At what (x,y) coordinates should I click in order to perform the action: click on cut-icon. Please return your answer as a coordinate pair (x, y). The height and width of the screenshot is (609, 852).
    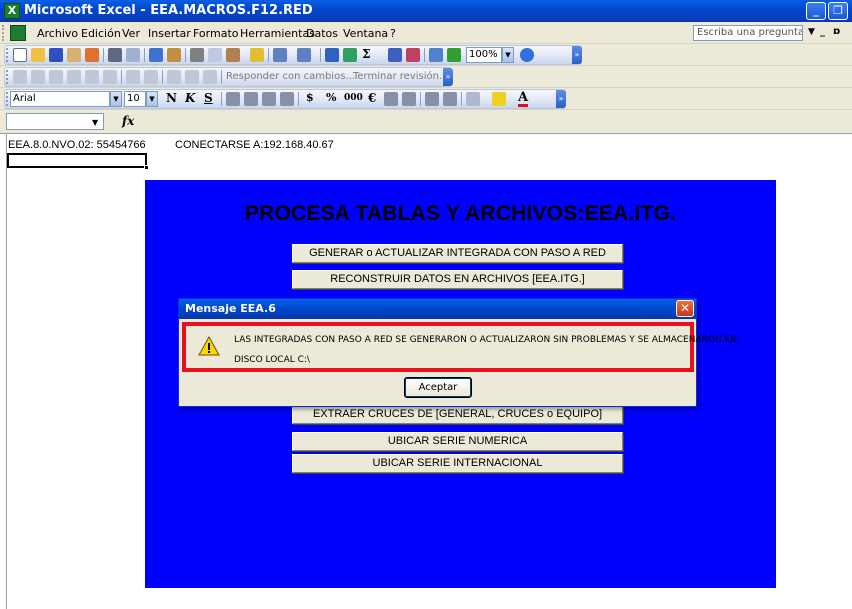
    Looking at the image, I should click on (197, 55).